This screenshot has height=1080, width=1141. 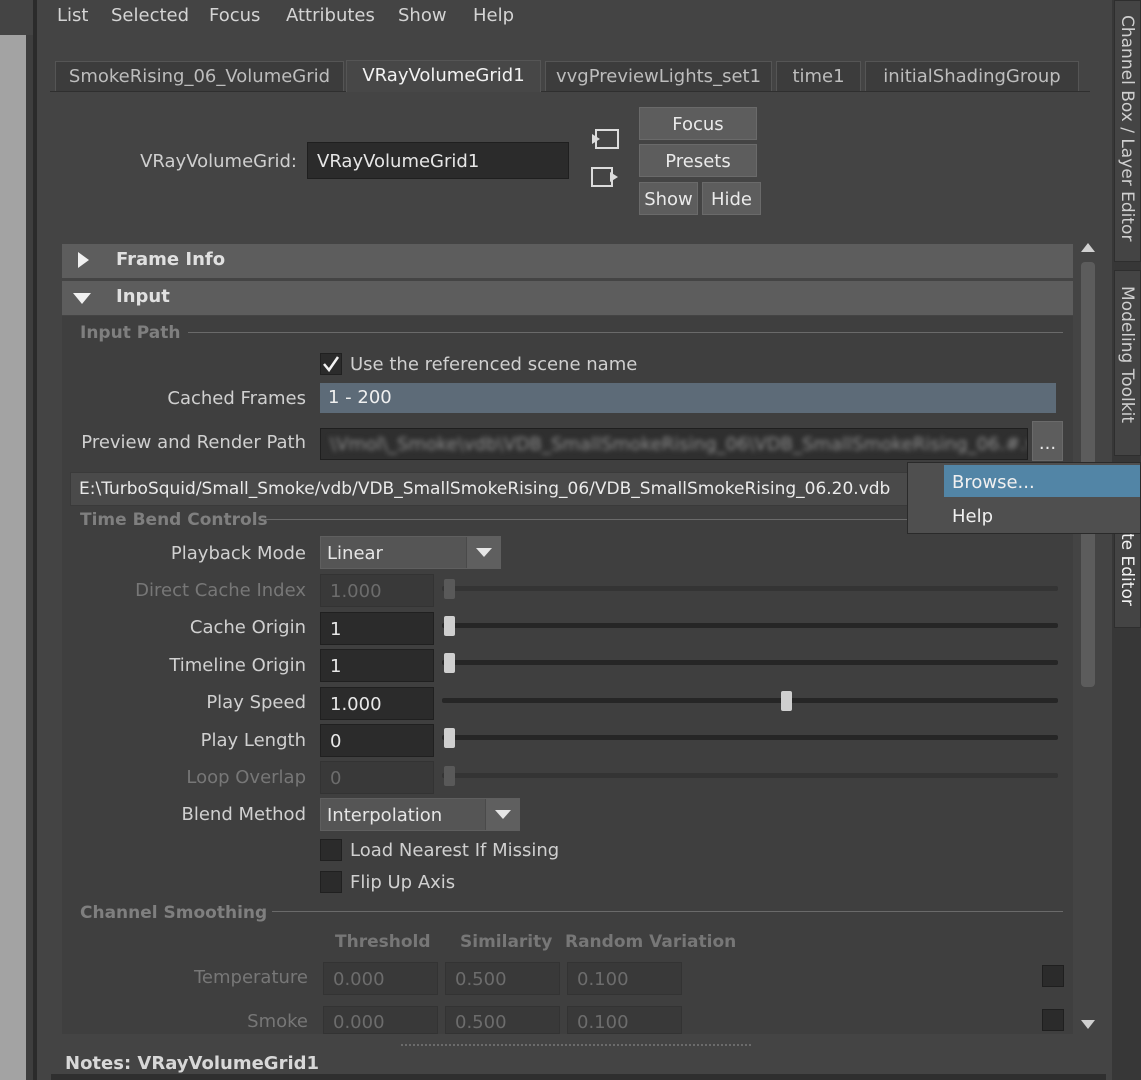 I want to click on load-nearest-label: Load Nearest If Missing, so click(x=455, y=850).